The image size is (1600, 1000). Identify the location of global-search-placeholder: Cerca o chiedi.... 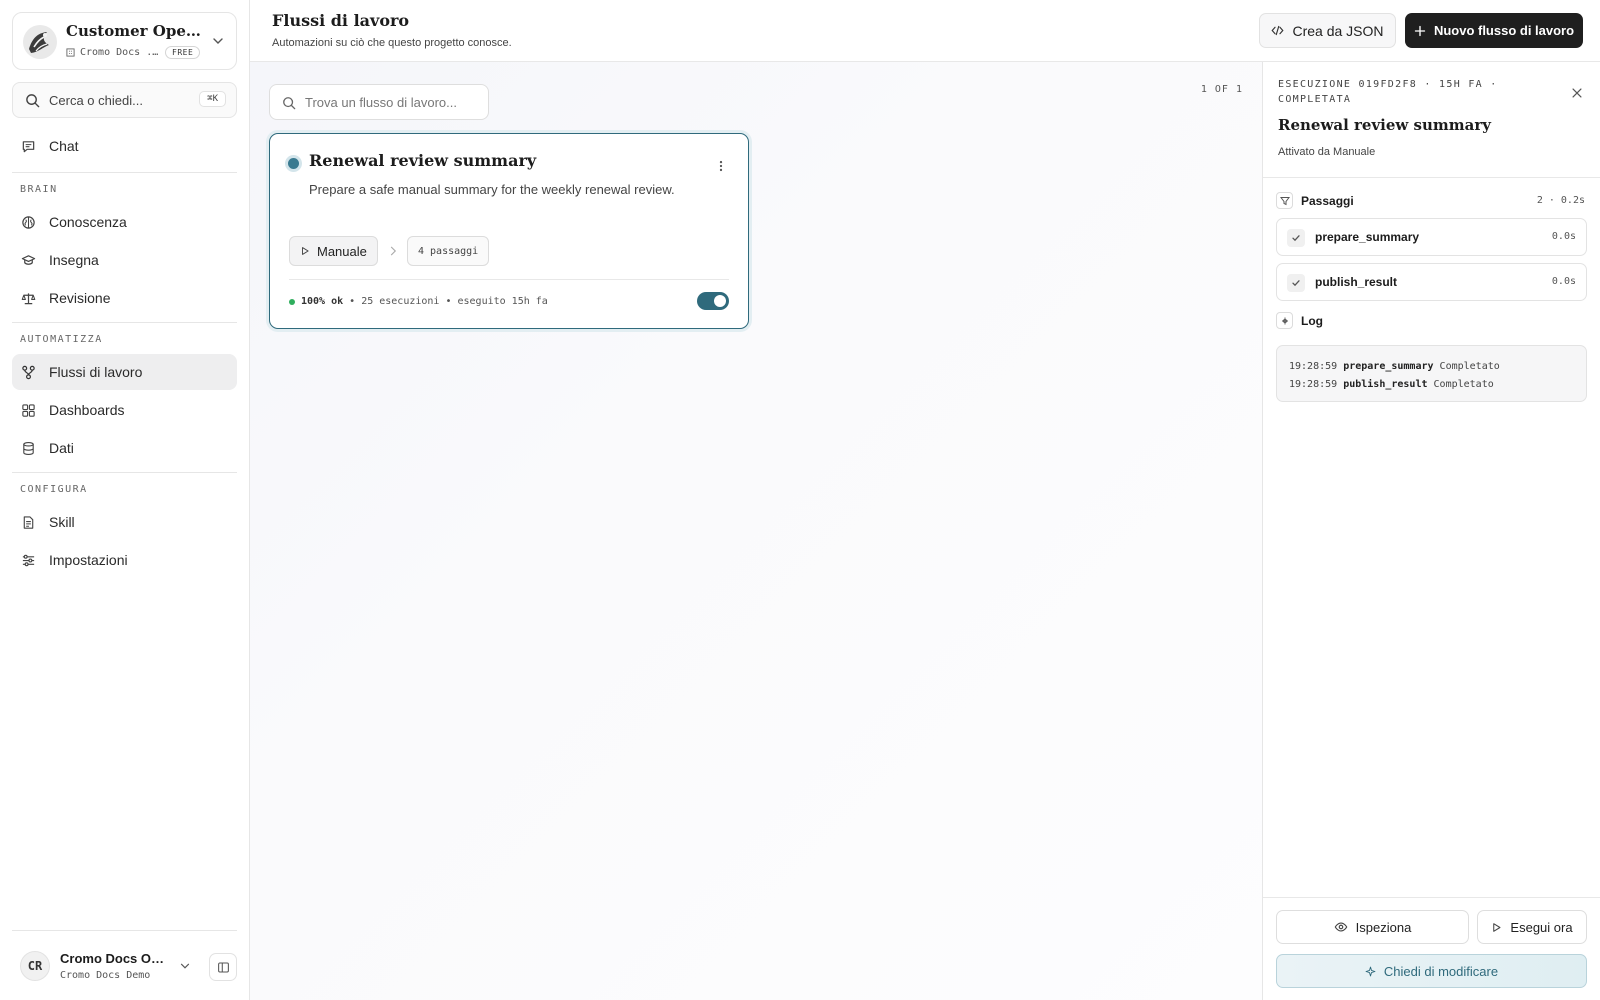
(96, 100).